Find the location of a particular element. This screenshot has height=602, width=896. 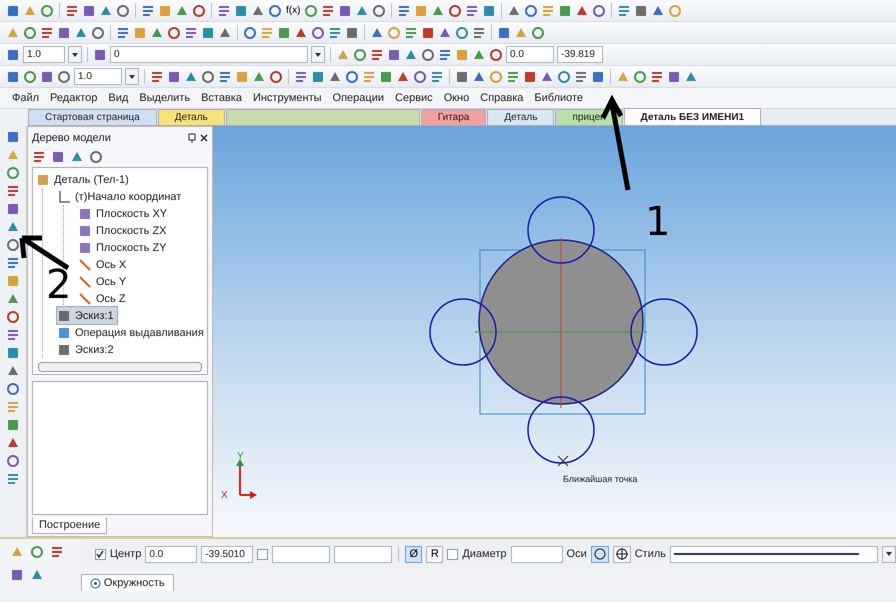

annotation-number: 1 is located at coordinates (657, 222).